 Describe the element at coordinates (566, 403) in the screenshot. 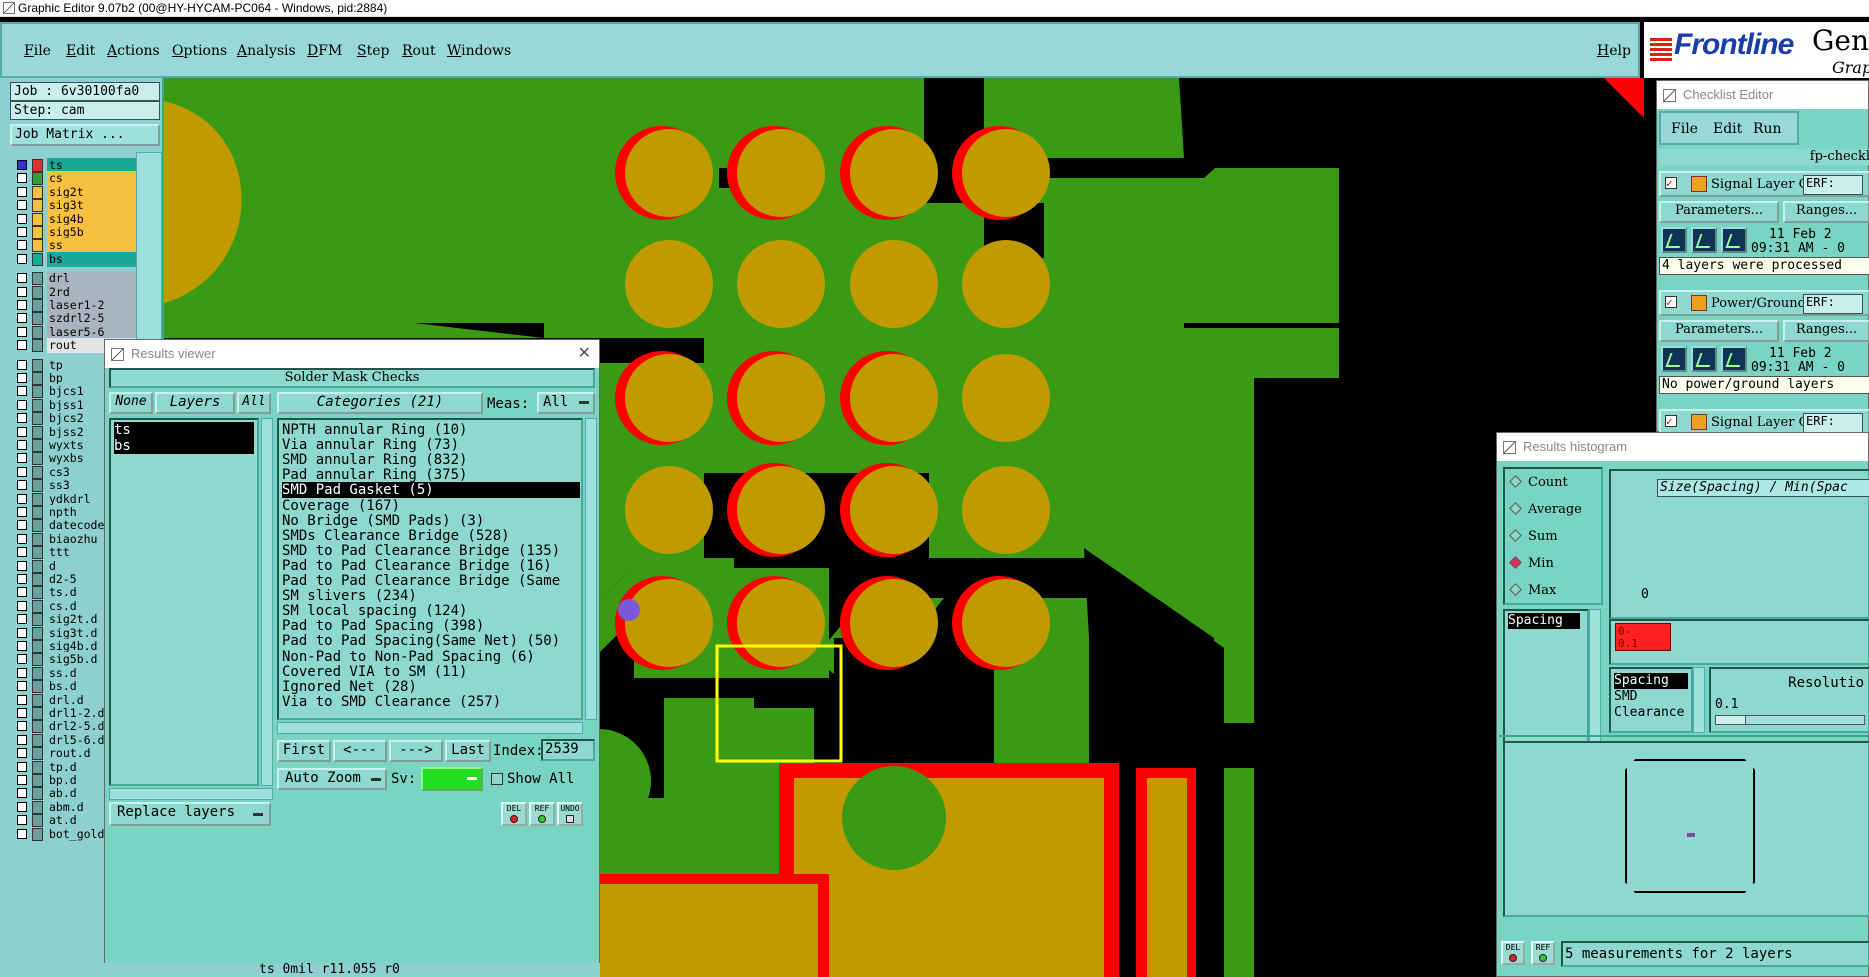

I see `meas-dropdown: All` at that location.